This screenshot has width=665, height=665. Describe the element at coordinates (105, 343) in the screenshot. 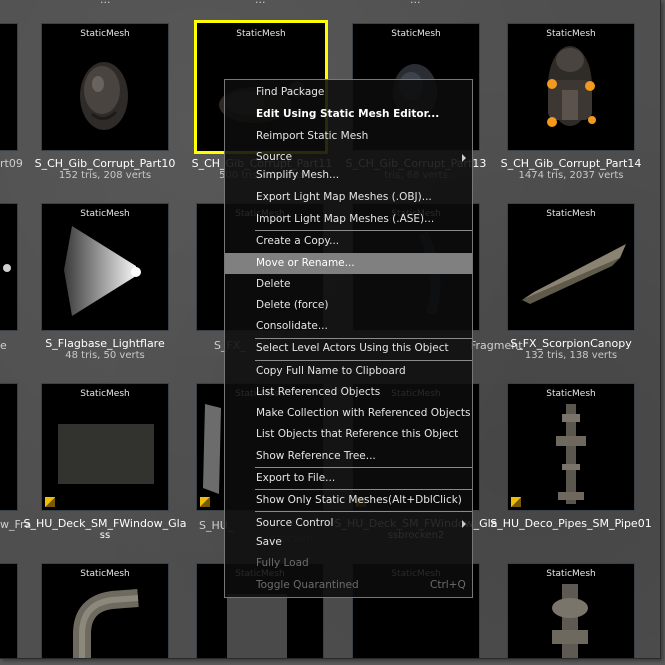

I see `asset-name: S_Flagbase_Lightflare` at that location.